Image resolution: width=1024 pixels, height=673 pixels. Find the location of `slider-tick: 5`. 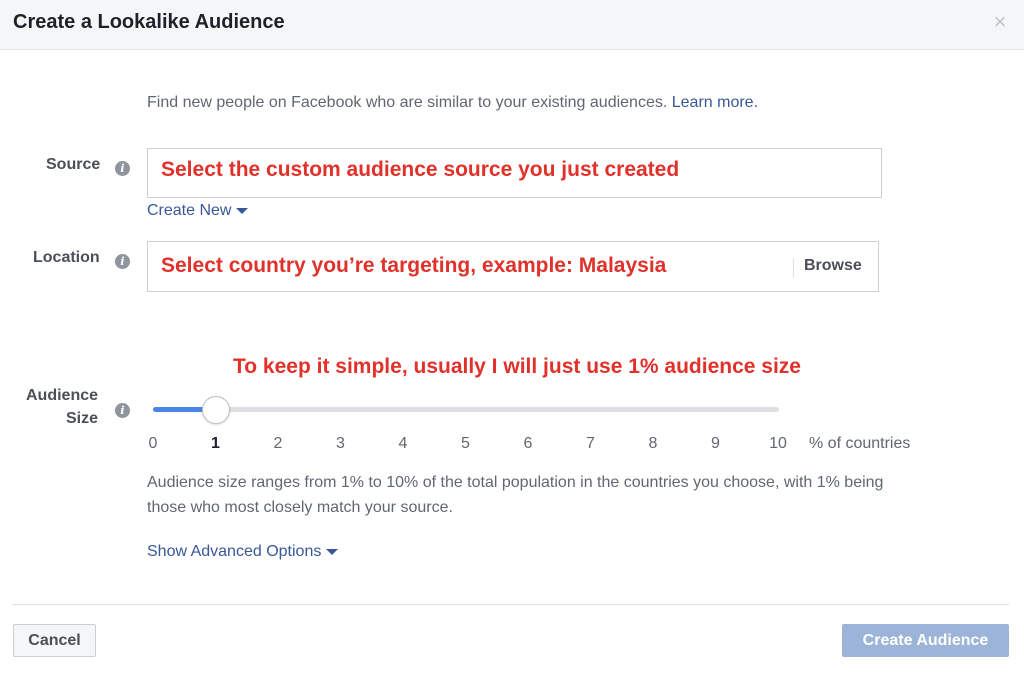

slider-tick: 5 is located at coordinates (465, 443).